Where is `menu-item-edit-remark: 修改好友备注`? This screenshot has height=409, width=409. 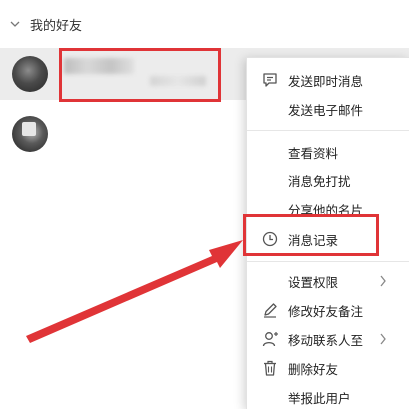
menu-item-edit-remark: 修改好友备注 is located at coordinates (328, 310).